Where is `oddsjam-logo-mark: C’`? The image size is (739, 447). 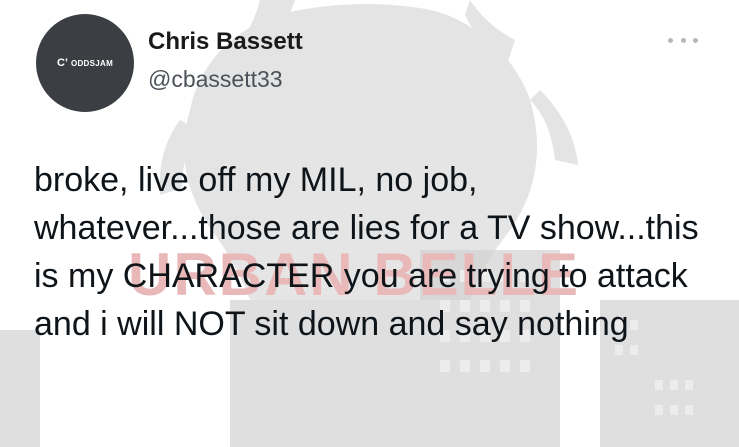 oddsjam-logo-mark: C’ is located at coordinates (62, 63).